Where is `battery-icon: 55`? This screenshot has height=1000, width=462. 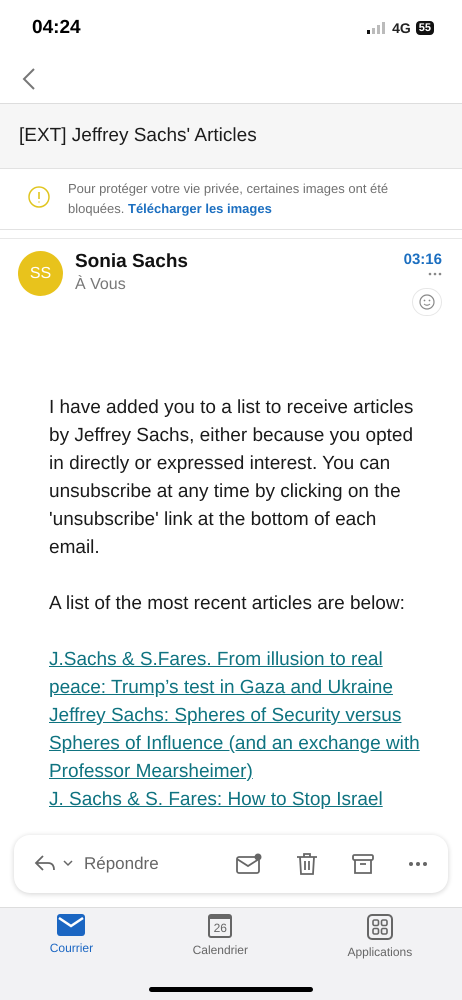
battery-icon: 55 is located at coordinates (425, 27).